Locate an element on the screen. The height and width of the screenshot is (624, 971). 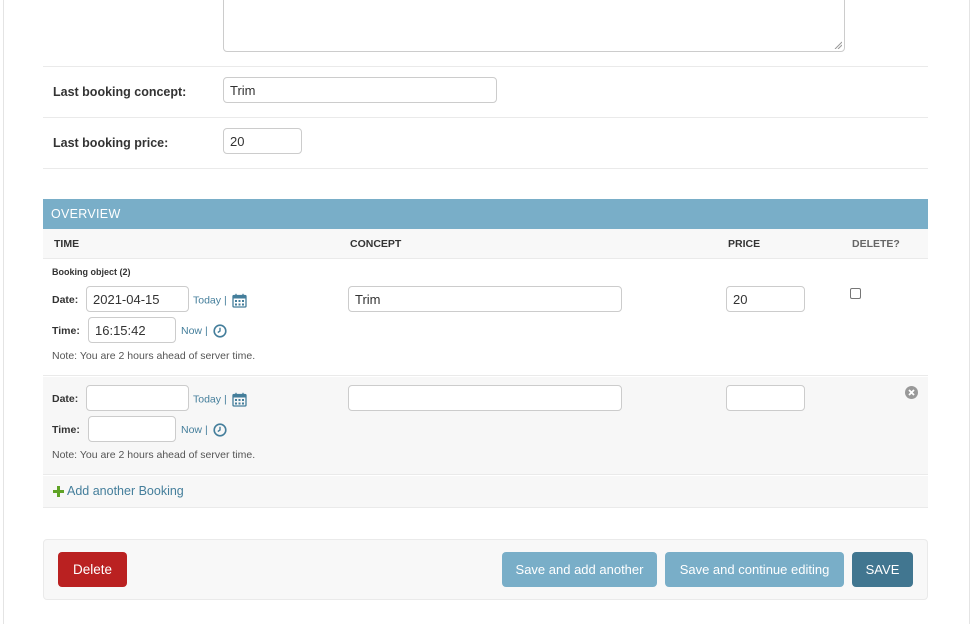
column-header-concept: CONCEPT is located at coordinates (376, 244).